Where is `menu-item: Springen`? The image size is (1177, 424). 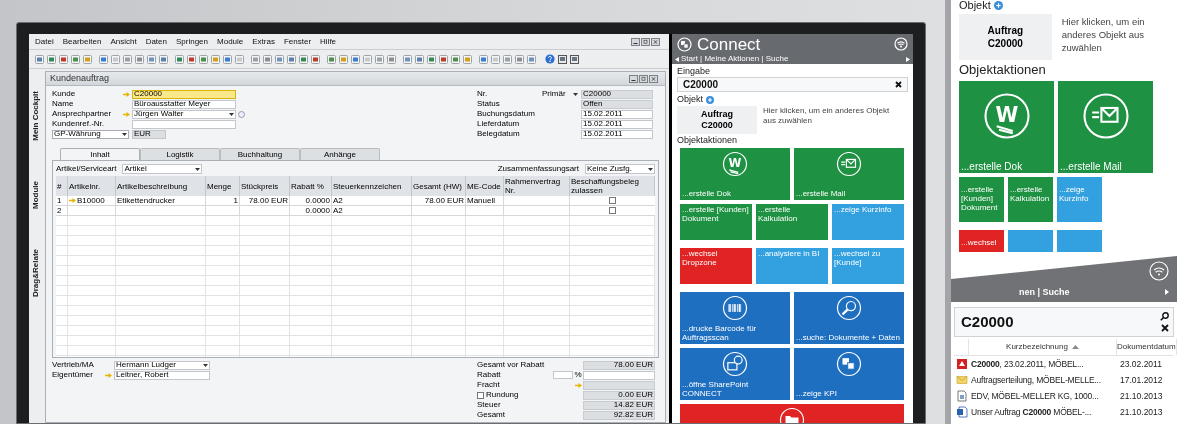 menu-item: Springen is located at coordinates (192, 41).